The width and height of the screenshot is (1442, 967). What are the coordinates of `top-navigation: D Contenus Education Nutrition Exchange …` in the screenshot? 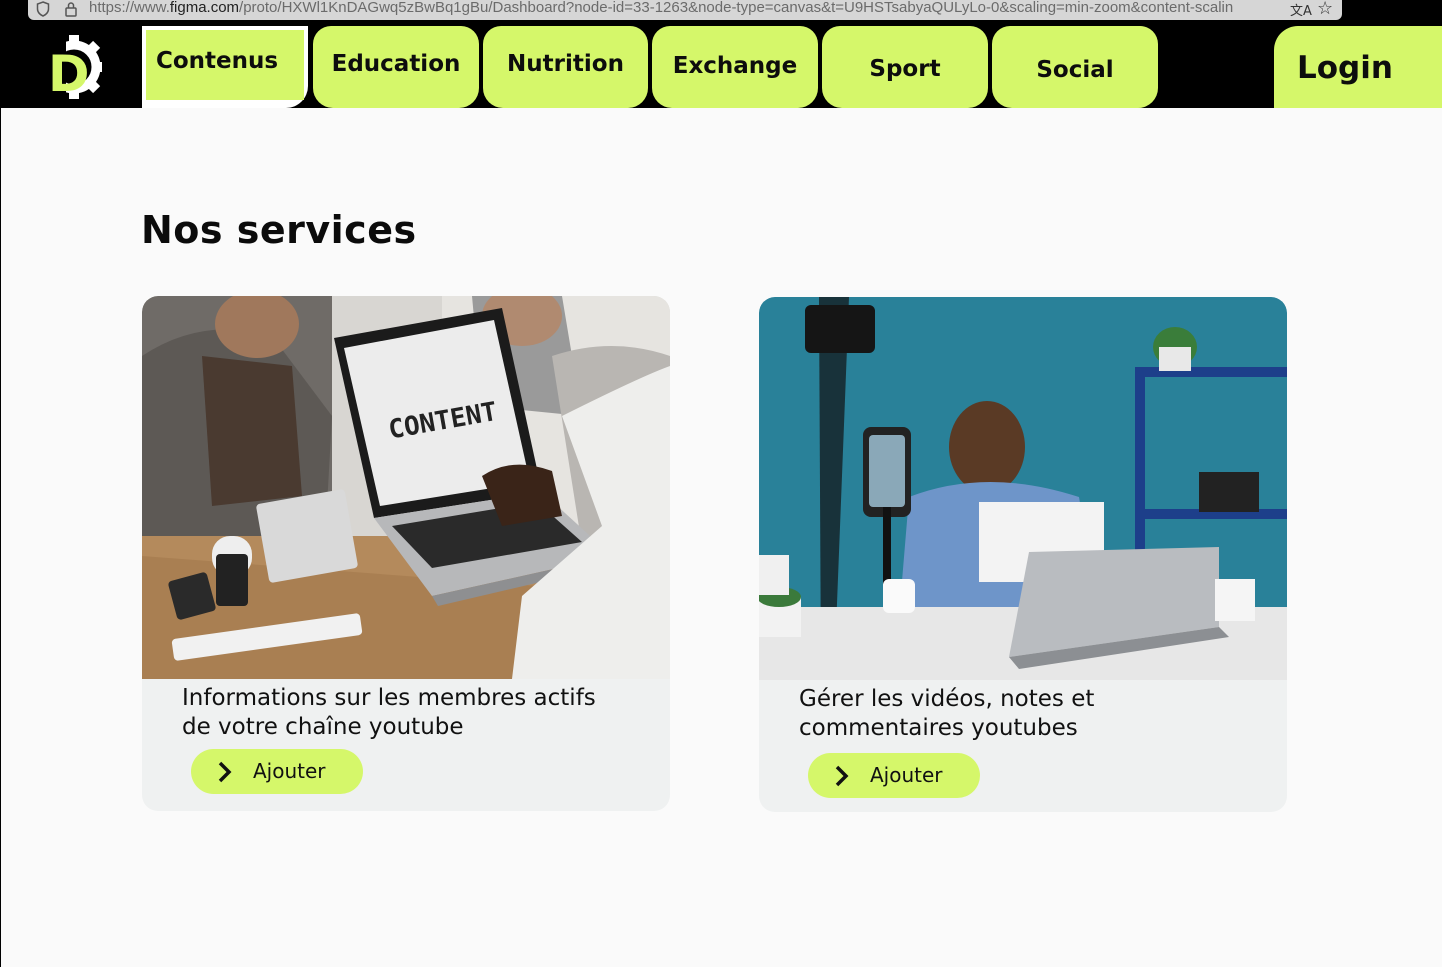 It's located at (721, 67).